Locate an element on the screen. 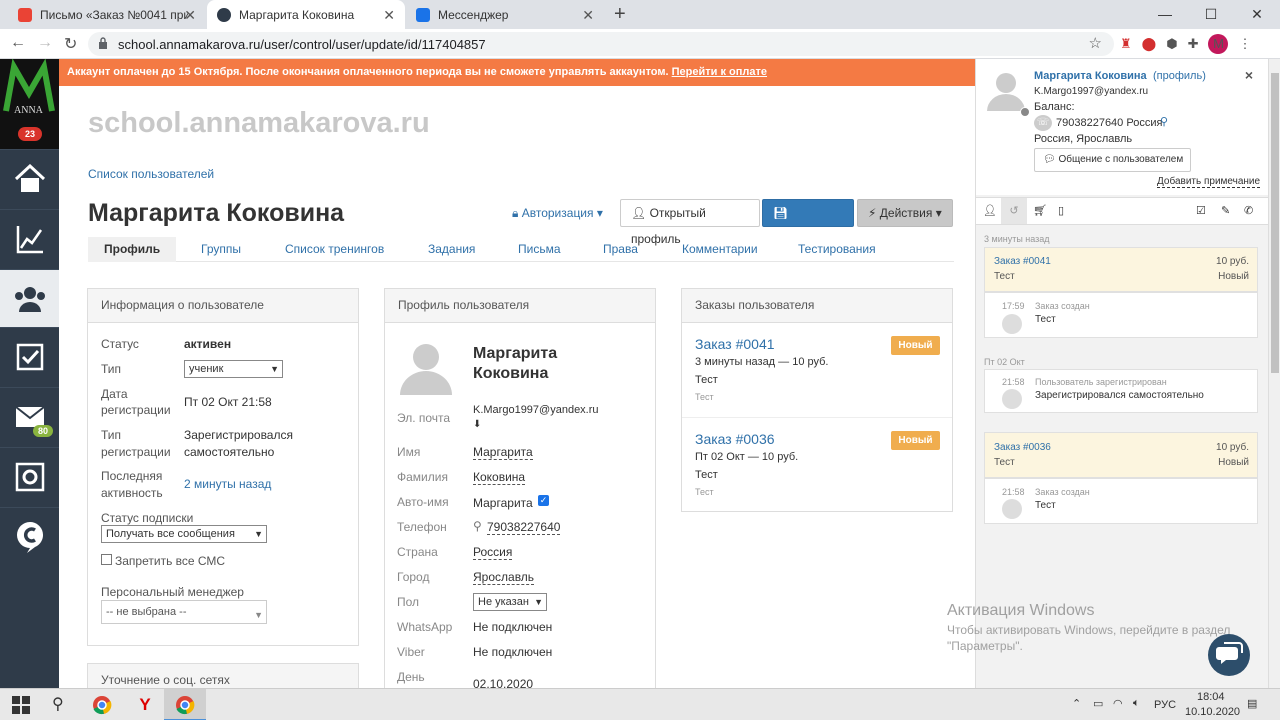  nav-tasks is located at coordinates (29, 356).